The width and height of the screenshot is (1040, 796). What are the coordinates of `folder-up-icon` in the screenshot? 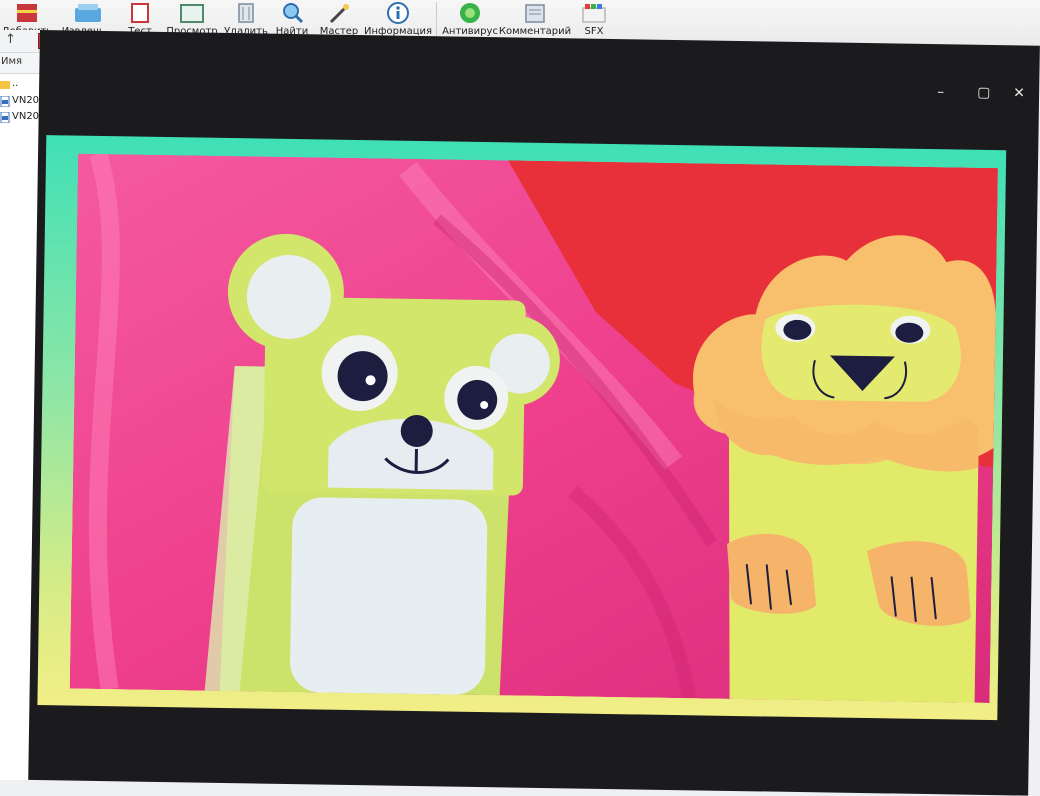 It's located at (5, 84).